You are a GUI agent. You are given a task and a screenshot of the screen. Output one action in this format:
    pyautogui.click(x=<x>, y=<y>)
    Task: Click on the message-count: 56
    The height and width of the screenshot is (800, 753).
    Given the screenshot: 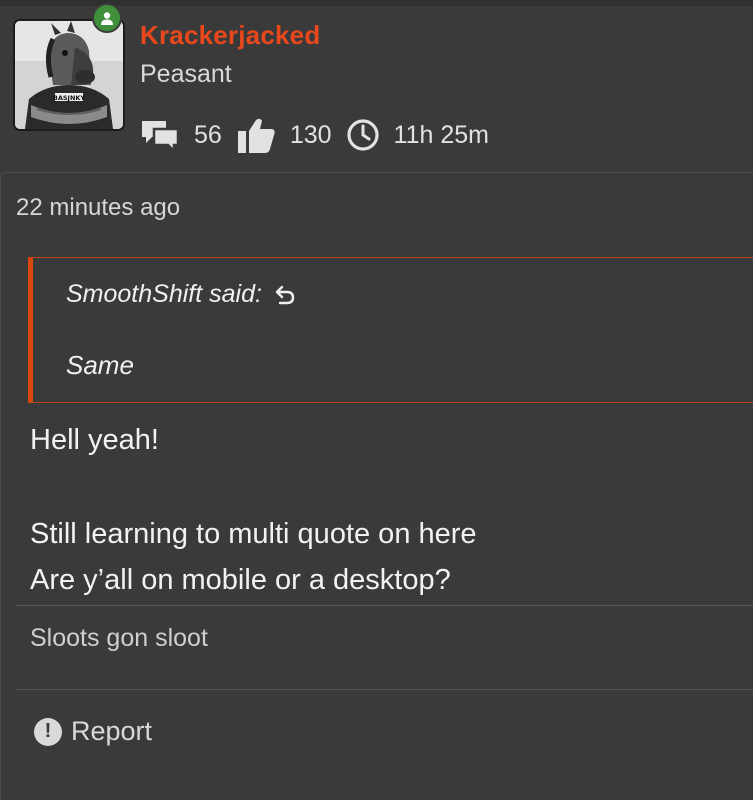 What is the action you would take?
    pyautogui.click(x=208, y=134)
    